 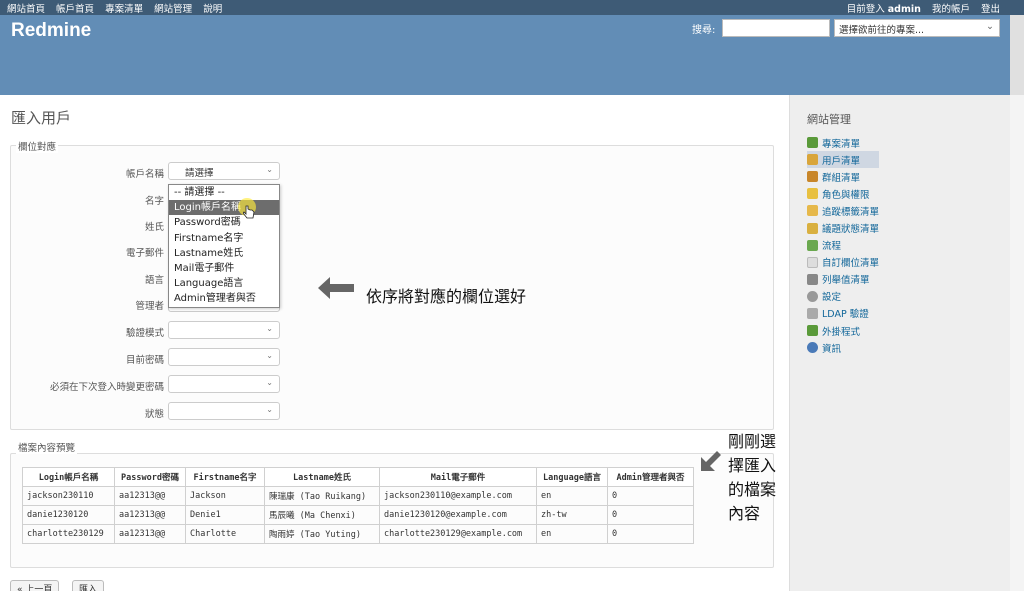 I want to click on header: Redmine 搜尋: 選擇欲前往的專案... ⌄, so click(x=512, y=55).